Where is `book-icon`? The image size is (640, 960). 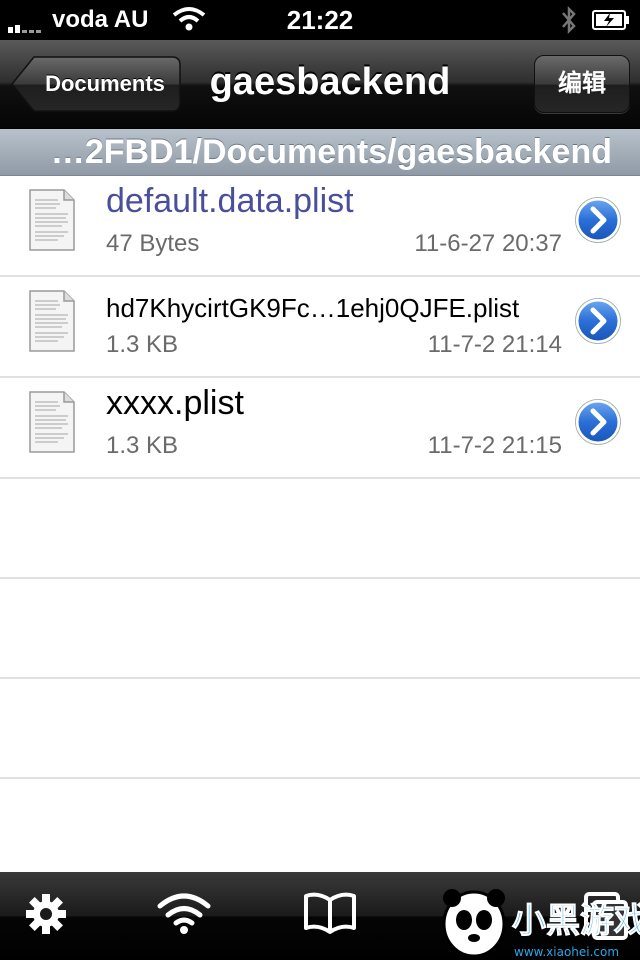
book-icon is located at coordinates (330, 914).